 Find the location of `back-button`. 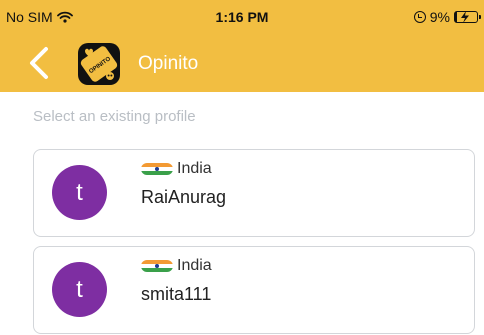

back-button is located at coordinates (44, 63).